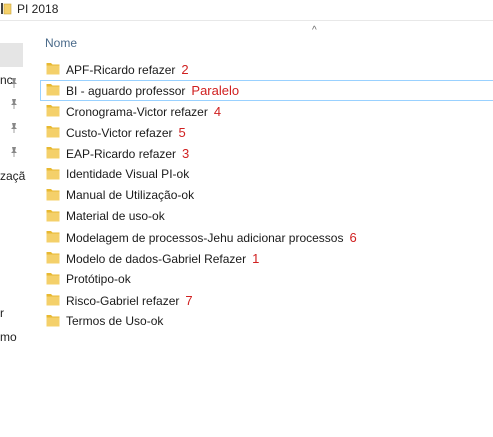 The height and width of the screenshot is (437, 493). What do you see at coordinates (261, 111) in the screenshot?
I see `list-item: Cronograma-Victor refazer 4` at bounding box center [261, 111].